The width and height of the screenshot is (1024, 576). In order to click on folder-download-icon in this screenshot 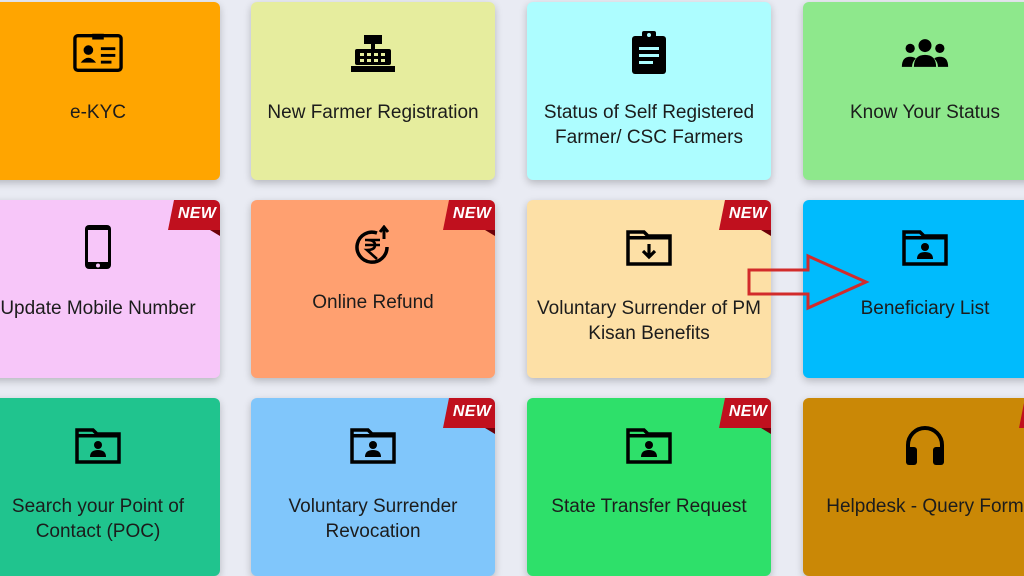, I will do `click(649, 247)`.